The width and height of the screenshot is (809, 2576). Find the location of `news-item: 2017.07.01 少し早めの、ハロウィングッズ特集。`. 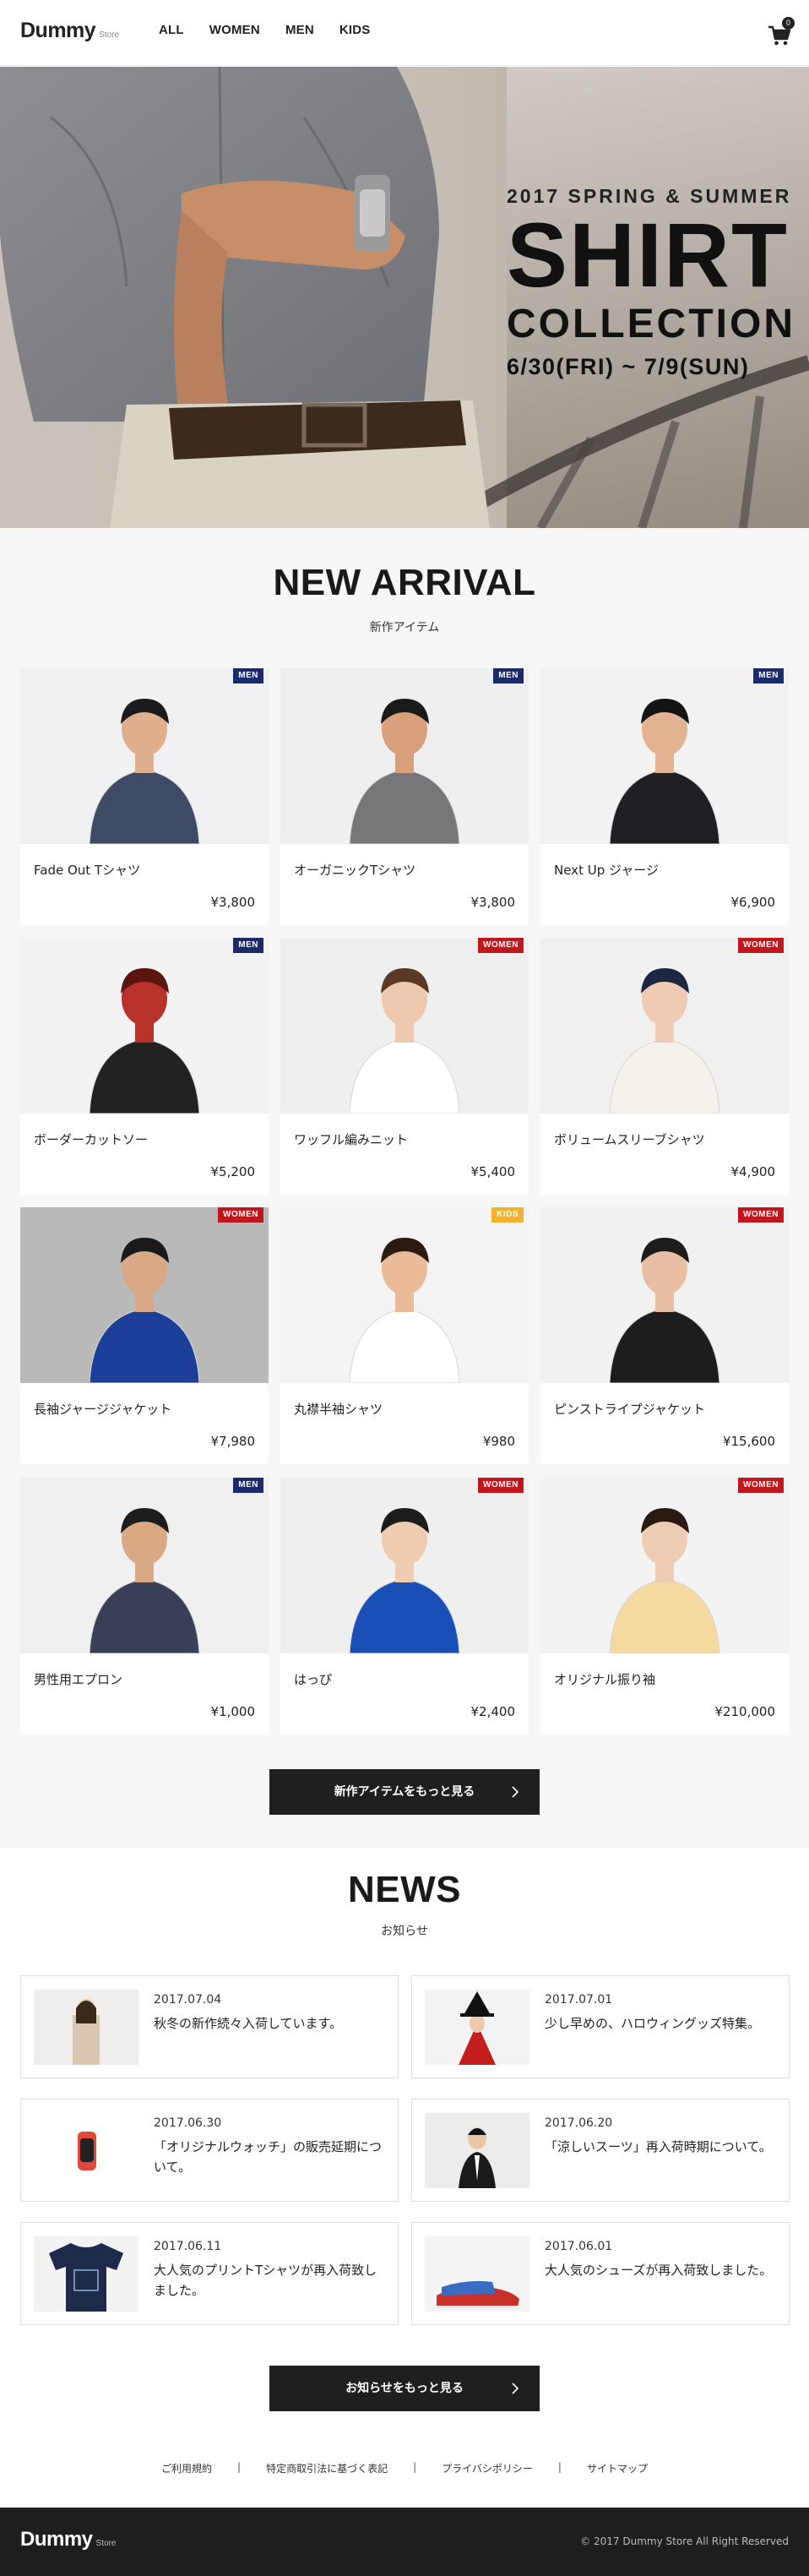

news-item: 2017.07.01 少し早めの、ハロウィングッズ特集。 is located at coordinates (601, 2026).